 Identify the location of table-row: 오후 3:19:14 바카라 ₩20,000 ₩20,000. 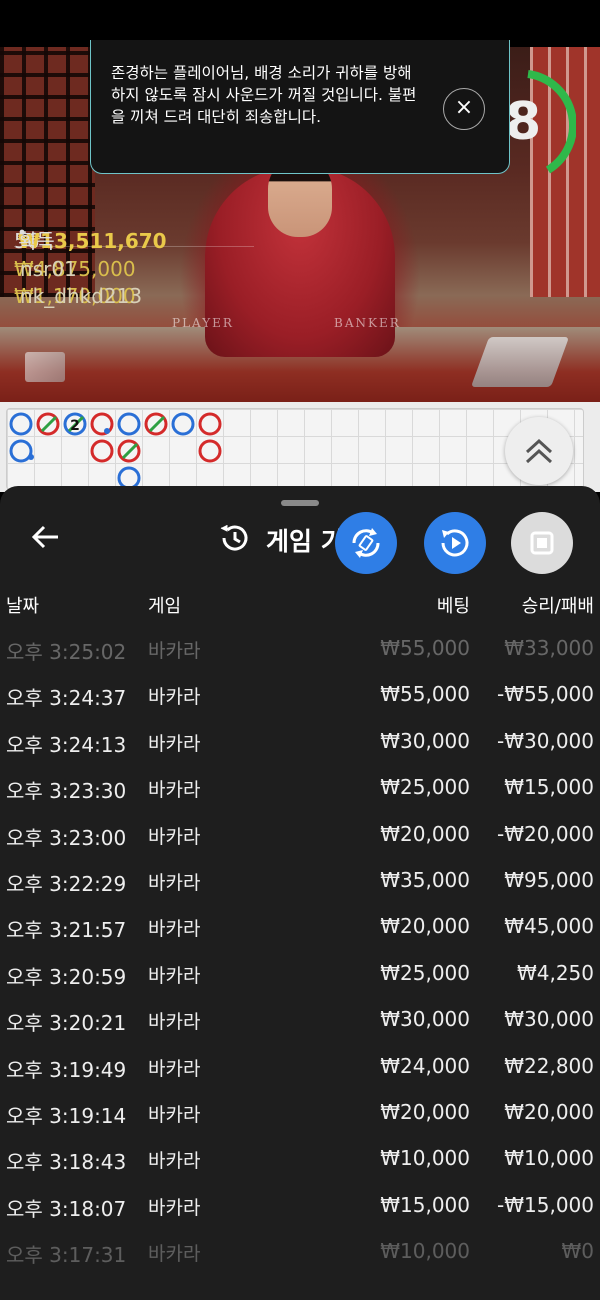
(300, 1113).